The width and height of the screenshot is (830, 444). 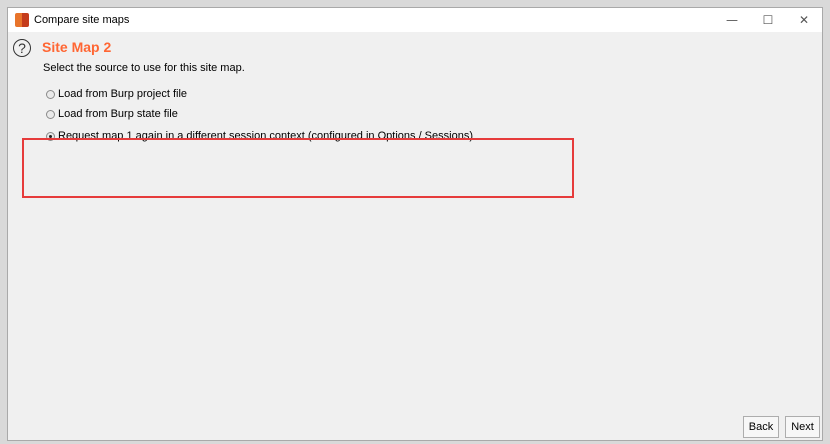 What do you see at coordinates (802, 427) in the screenshot?
I see `next-button: Next` at bounding box center [802, 427].